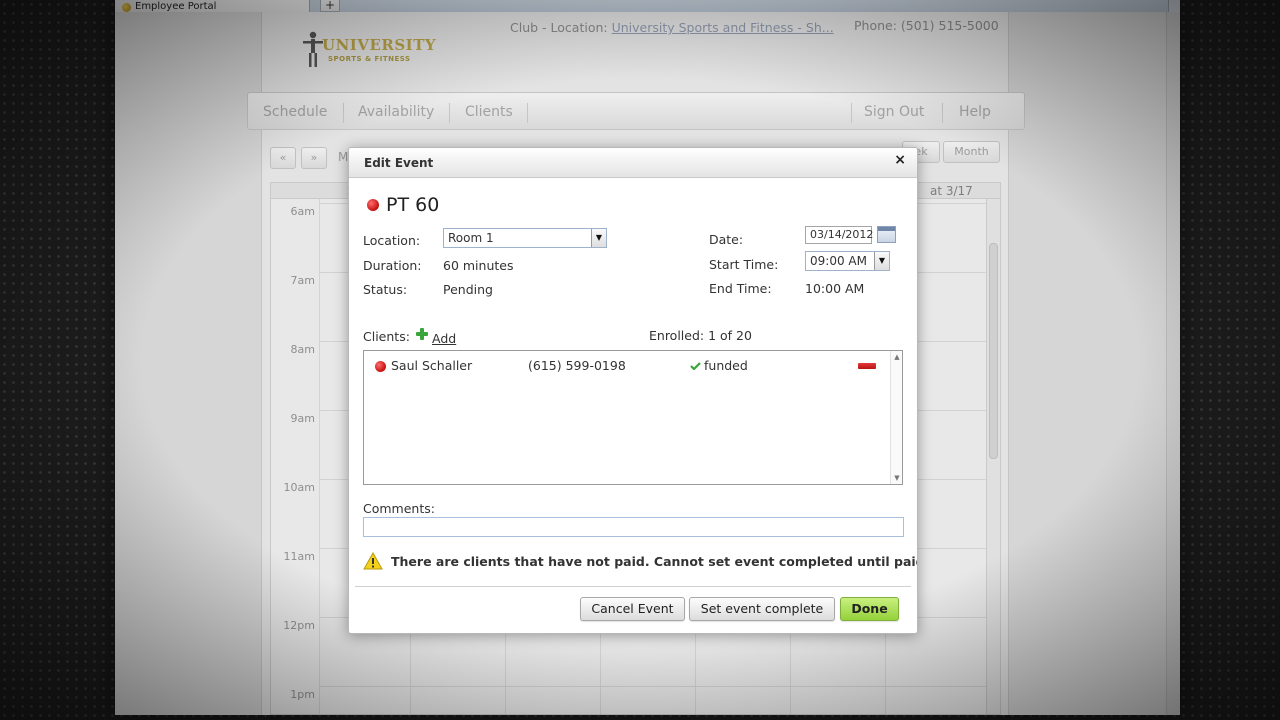 Image resolution: width=1280 pixels, height=720 pixels. I want to click on scroll-down-icon: ▼, so click(897, 478).